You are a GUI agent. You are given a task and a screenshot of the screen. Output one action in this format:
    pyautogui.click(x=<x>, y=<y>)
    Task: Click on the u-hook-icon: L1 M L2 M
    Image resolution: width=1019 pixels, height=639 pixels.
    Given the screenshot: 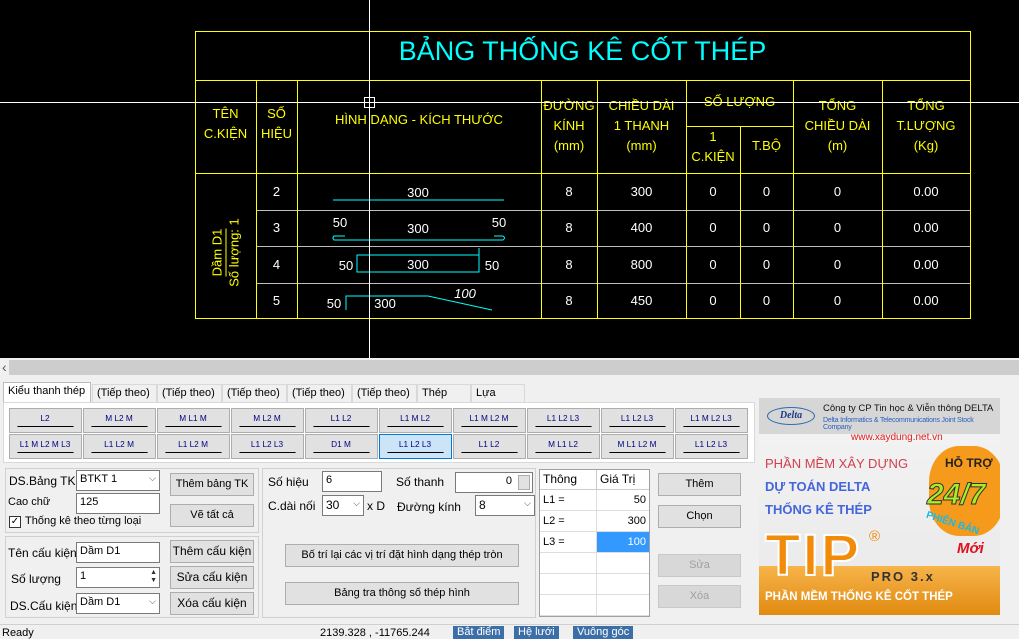 What is the action you would take?
    pyautogui.click(x=489, y=420)
    